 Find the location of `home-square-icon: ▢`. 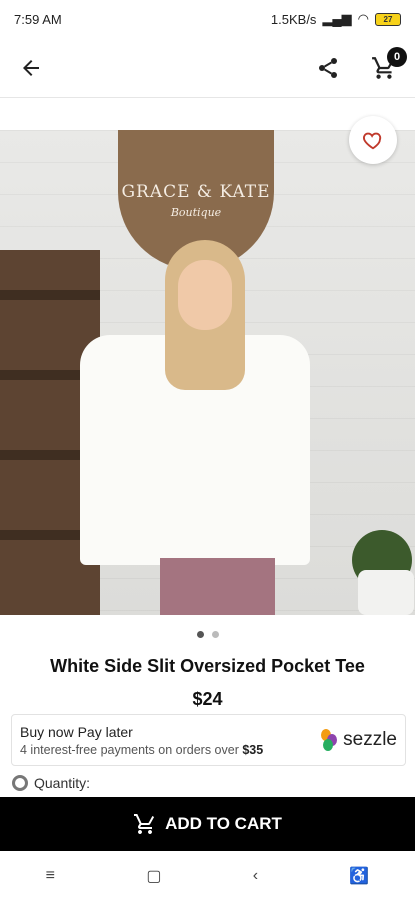

home-square-icon: ▢ is located at coordinates (153, 876).